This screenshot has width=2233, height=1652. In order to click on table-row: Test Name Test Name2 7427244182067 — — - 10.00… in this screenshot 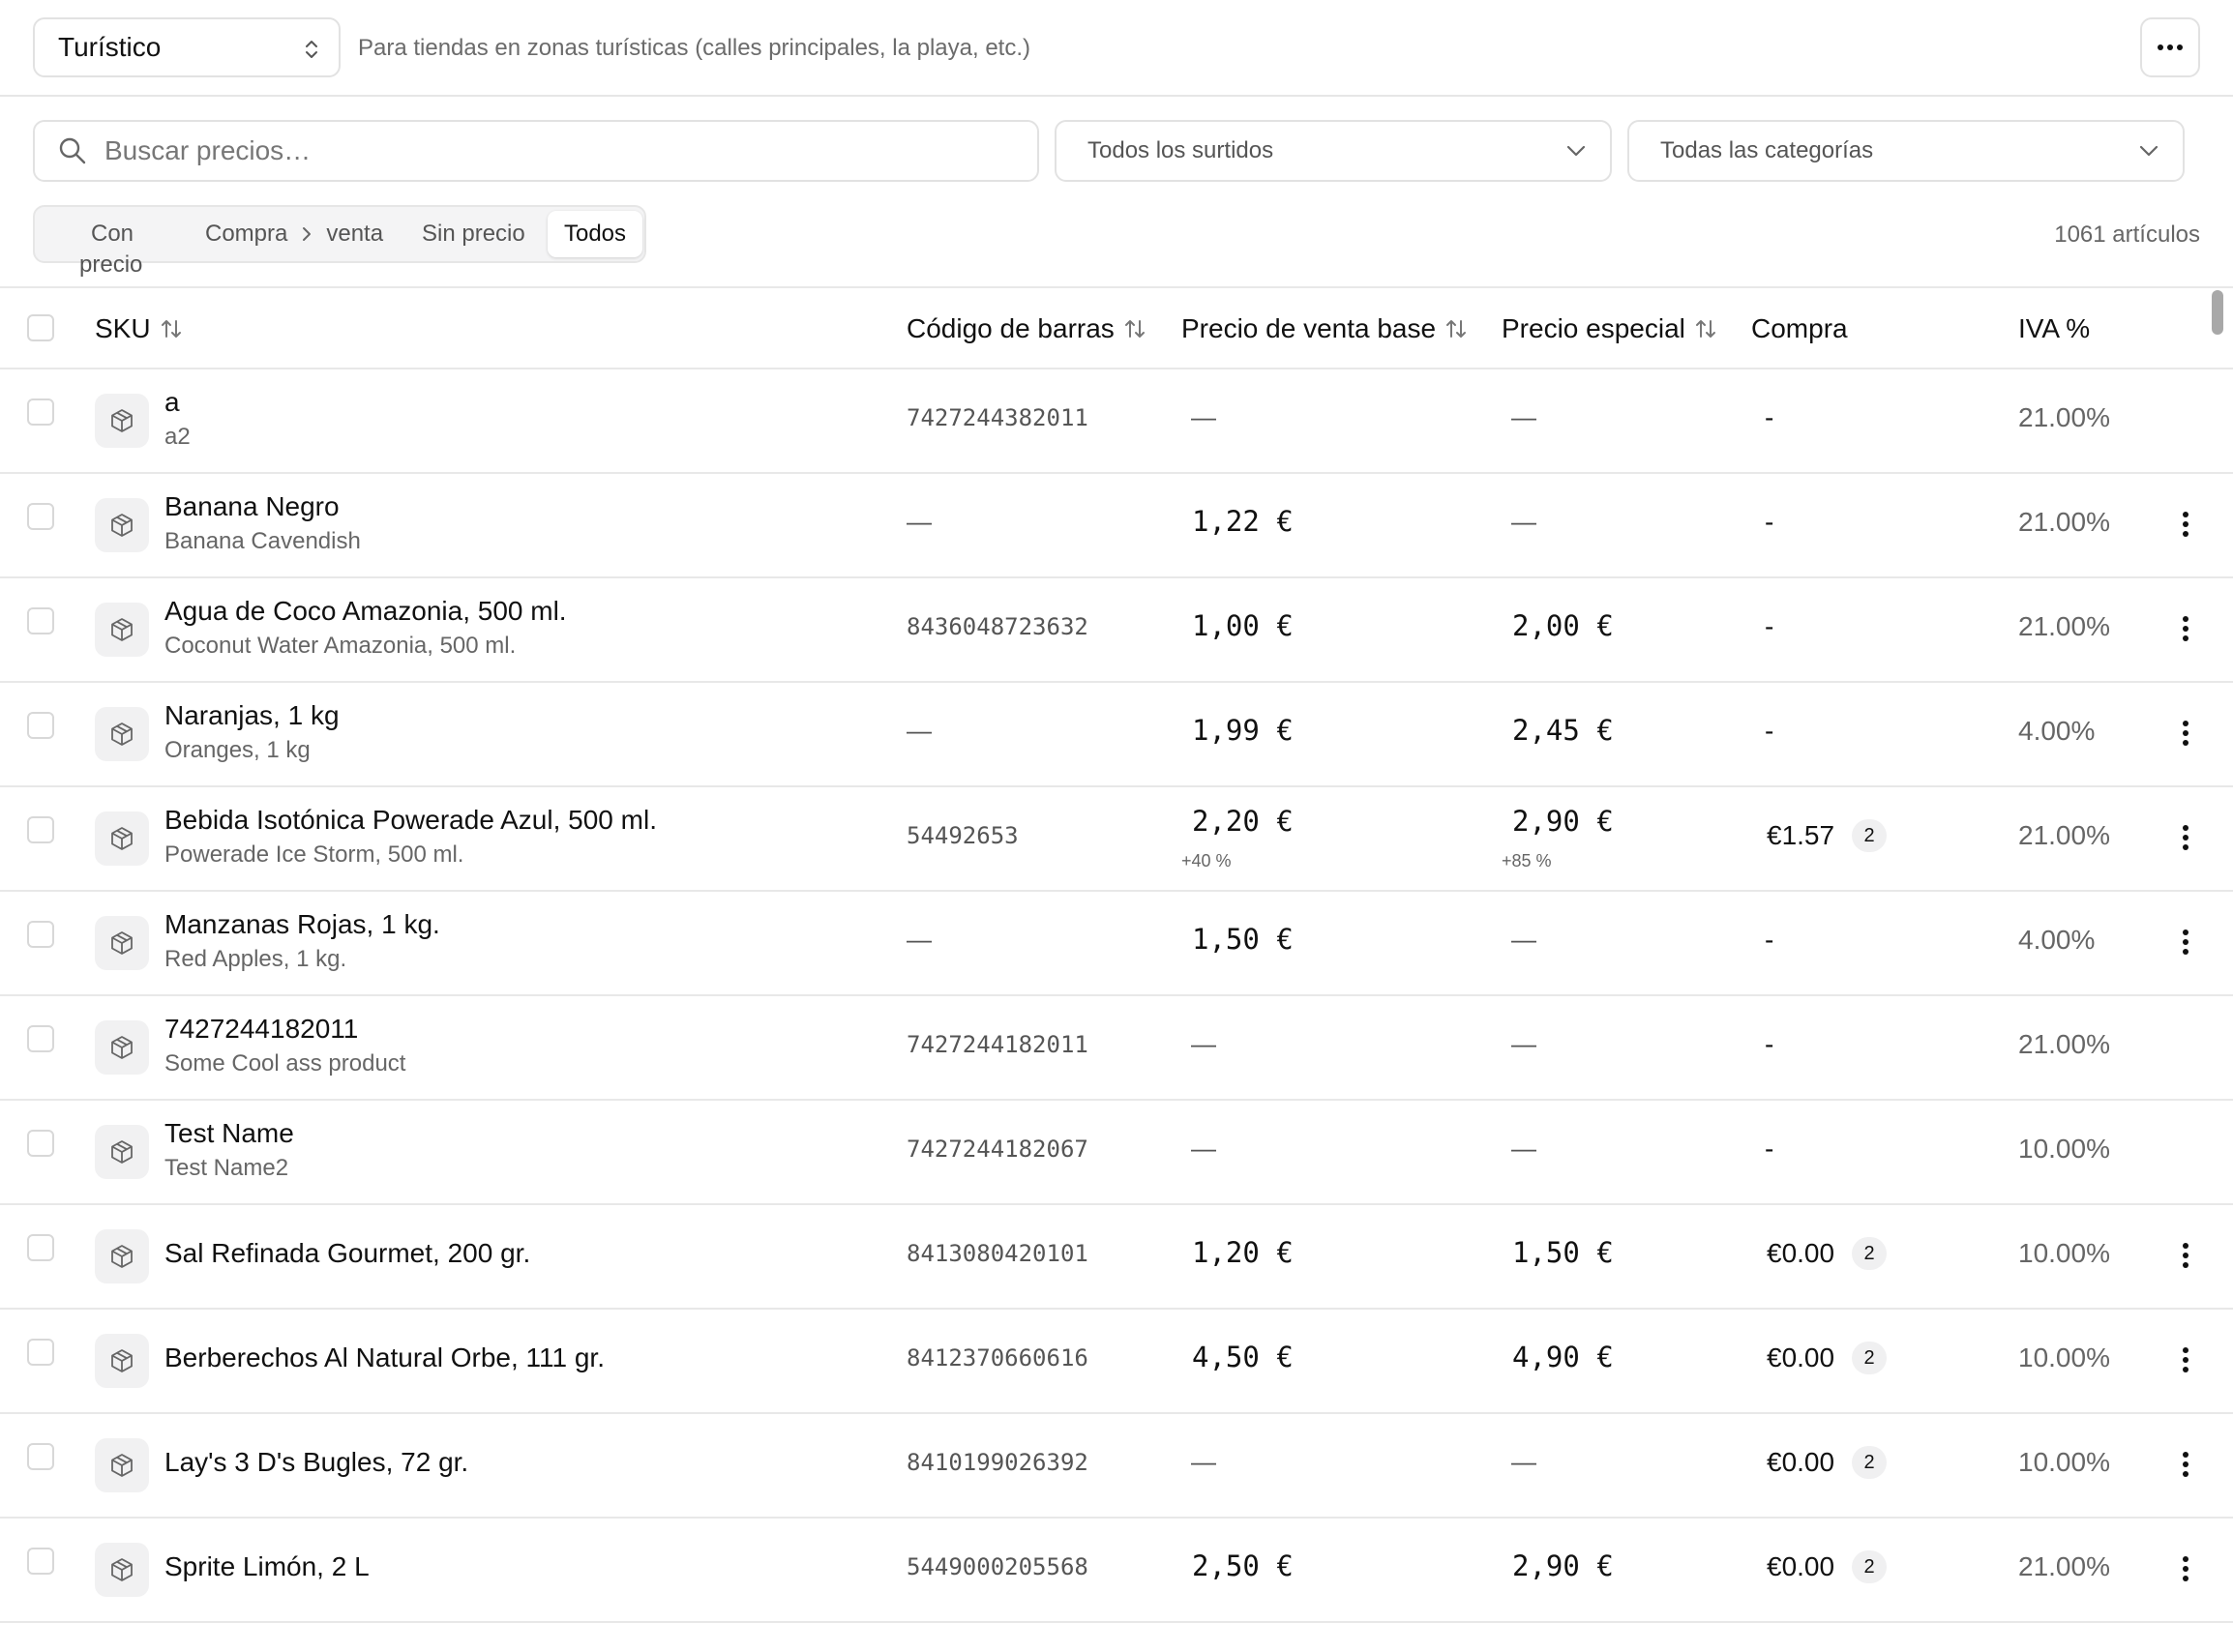, I will do `click(1116, 1152)`.